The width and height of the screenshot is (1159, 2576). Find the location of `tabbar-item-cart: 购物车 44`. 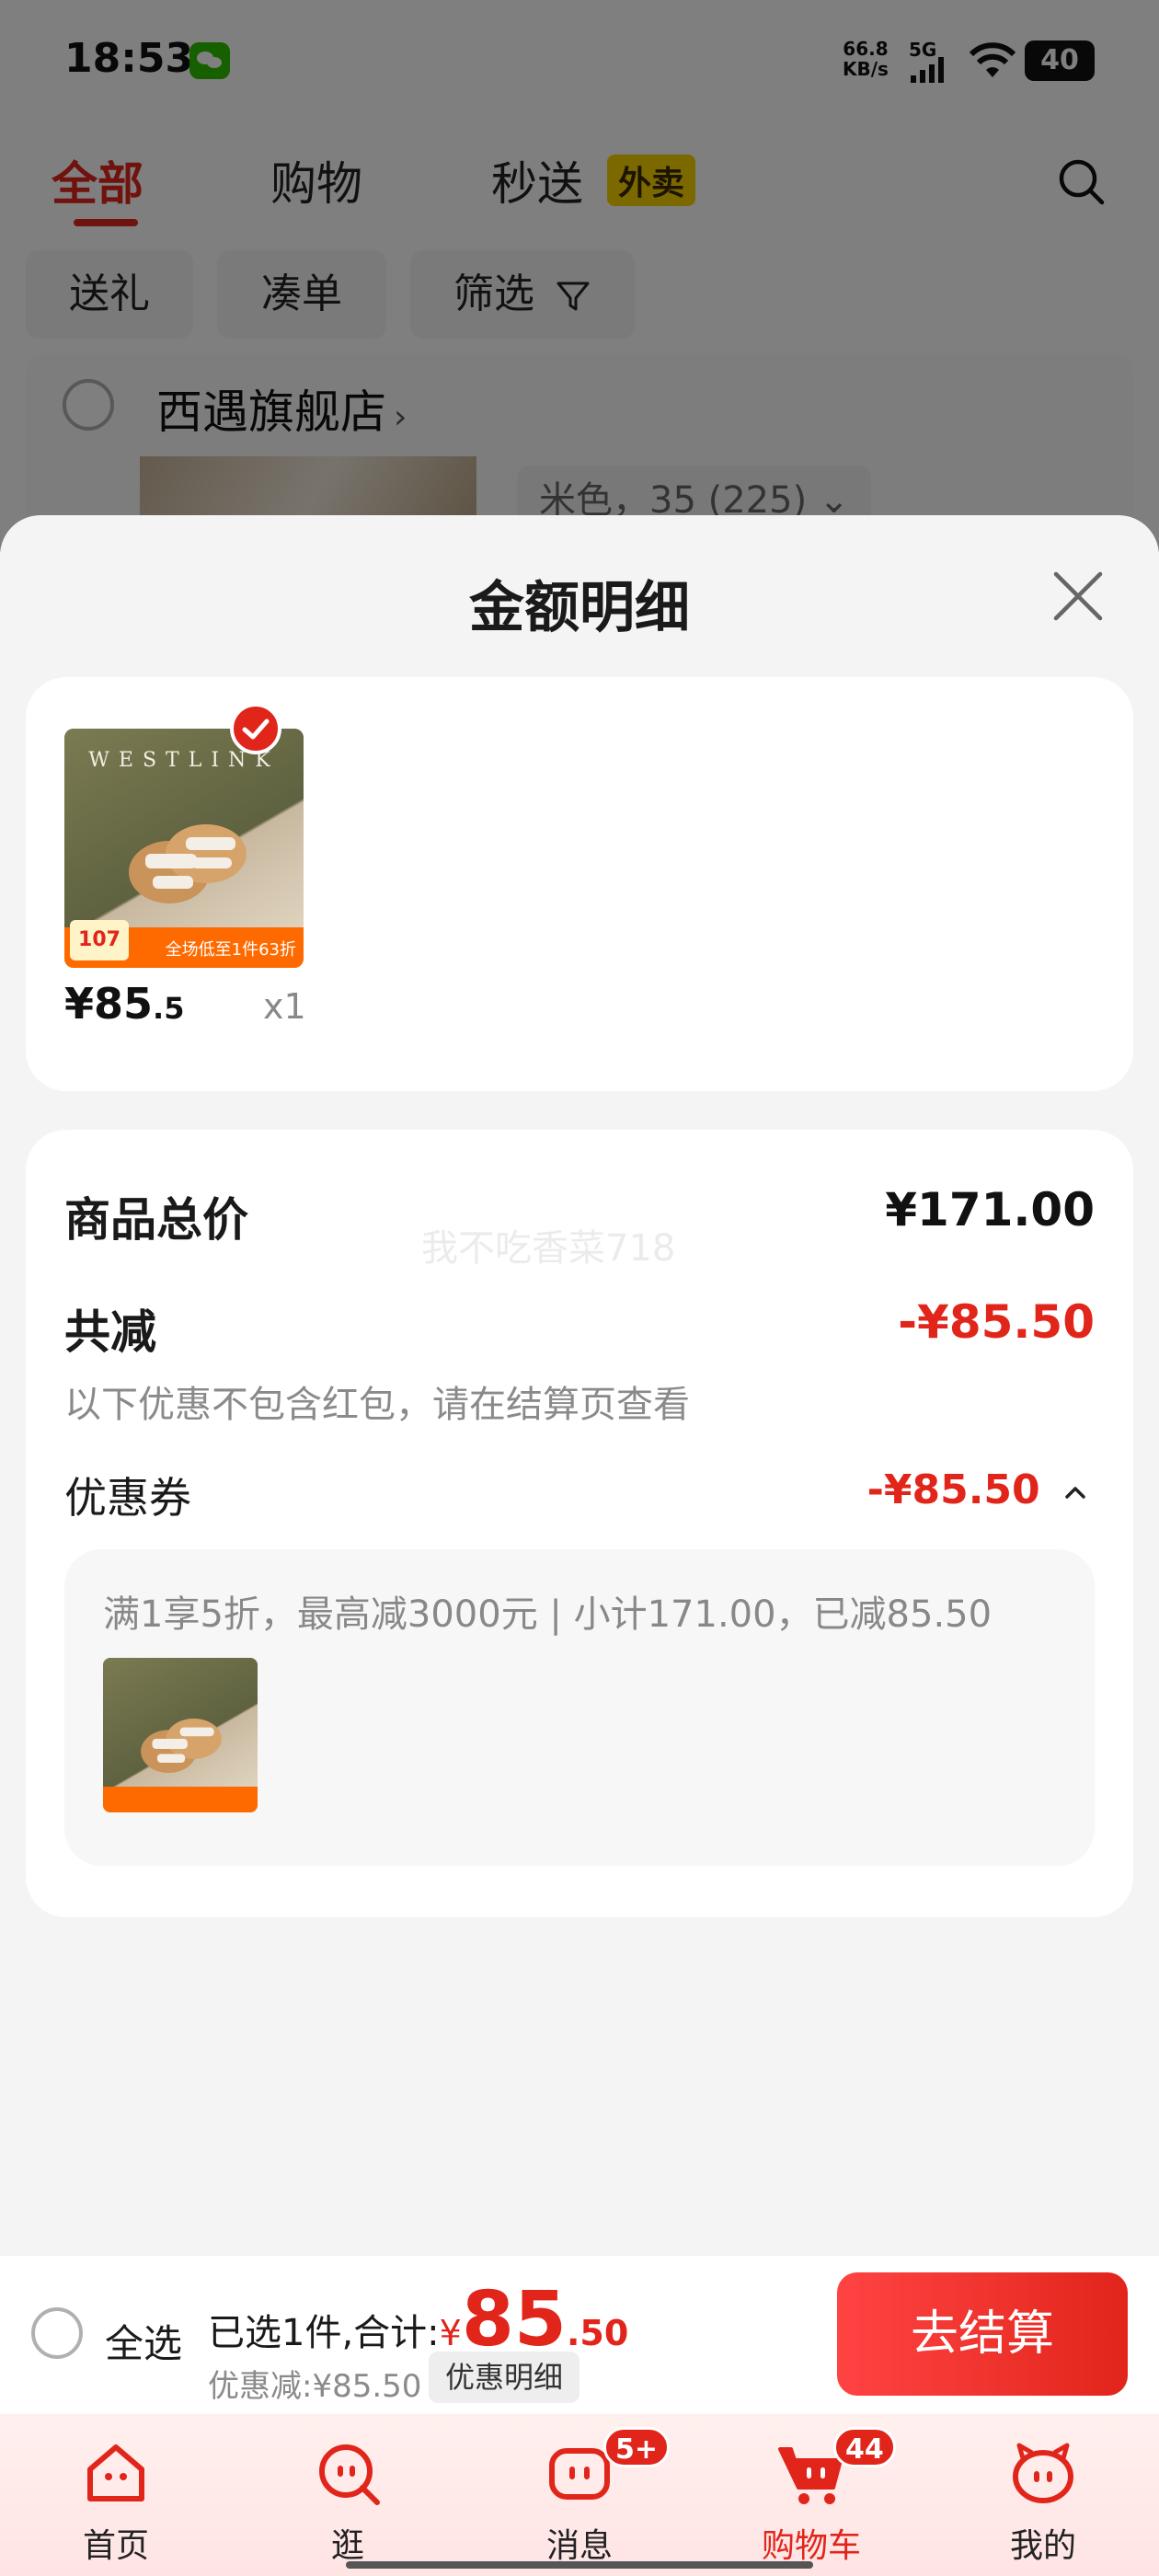

tabbar-item-cart: 购物车 44 is located at coordinates (812, 2495).